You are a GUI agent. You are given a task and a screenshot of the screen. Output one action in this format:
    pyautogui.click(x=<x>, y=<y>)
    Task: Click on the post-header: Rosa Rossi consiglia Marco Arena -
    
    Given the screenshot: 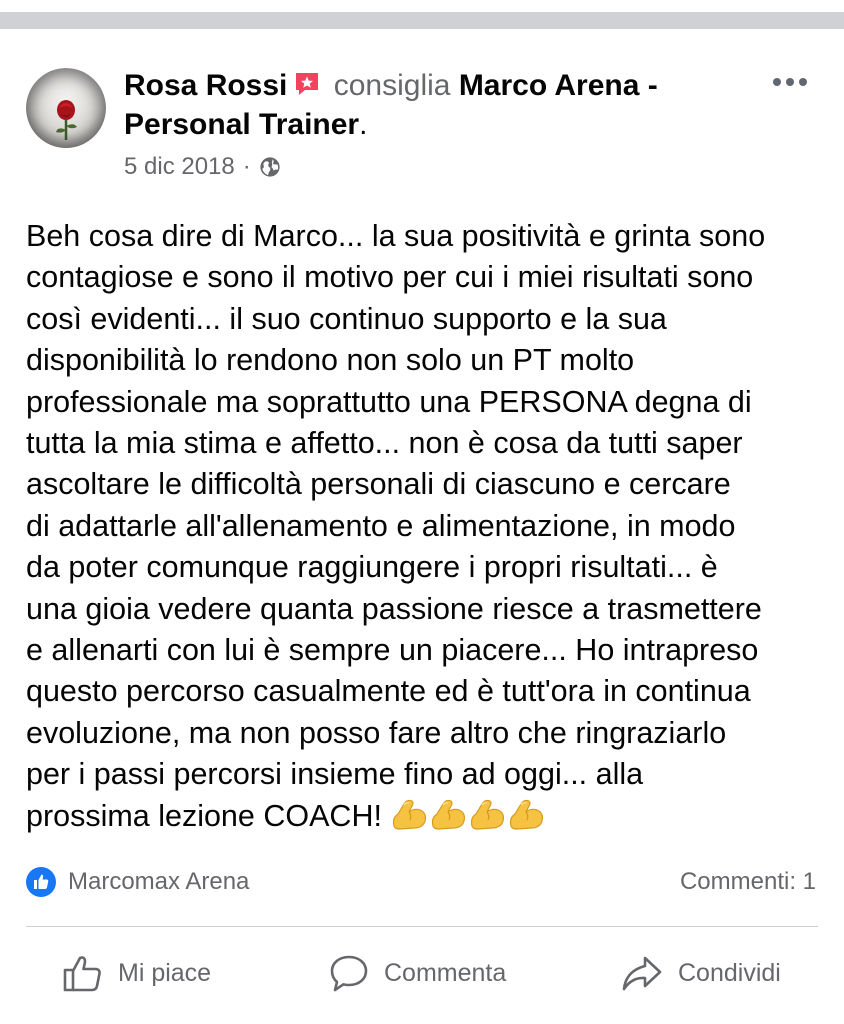 What is the action you would take?
    pyautogui.click(x=391, y=86)
    